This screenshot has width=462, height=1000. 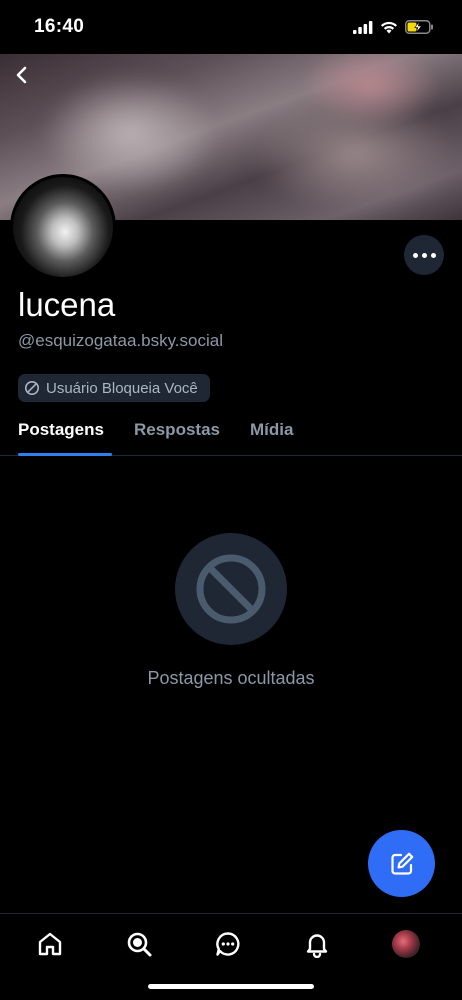 I want to click on compose-icon, so click(x=401, y=863).